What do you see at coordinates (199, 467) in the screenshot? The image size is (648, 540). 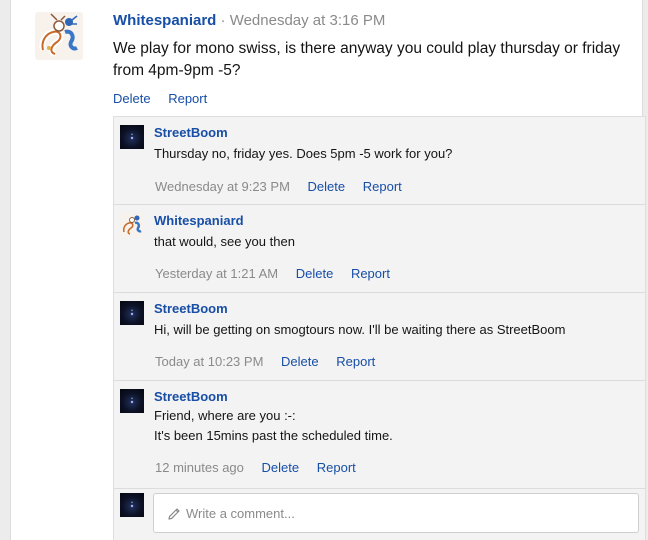 I see `comment-timestamp: 12 minutes ago` at bounding box center [199, 467].